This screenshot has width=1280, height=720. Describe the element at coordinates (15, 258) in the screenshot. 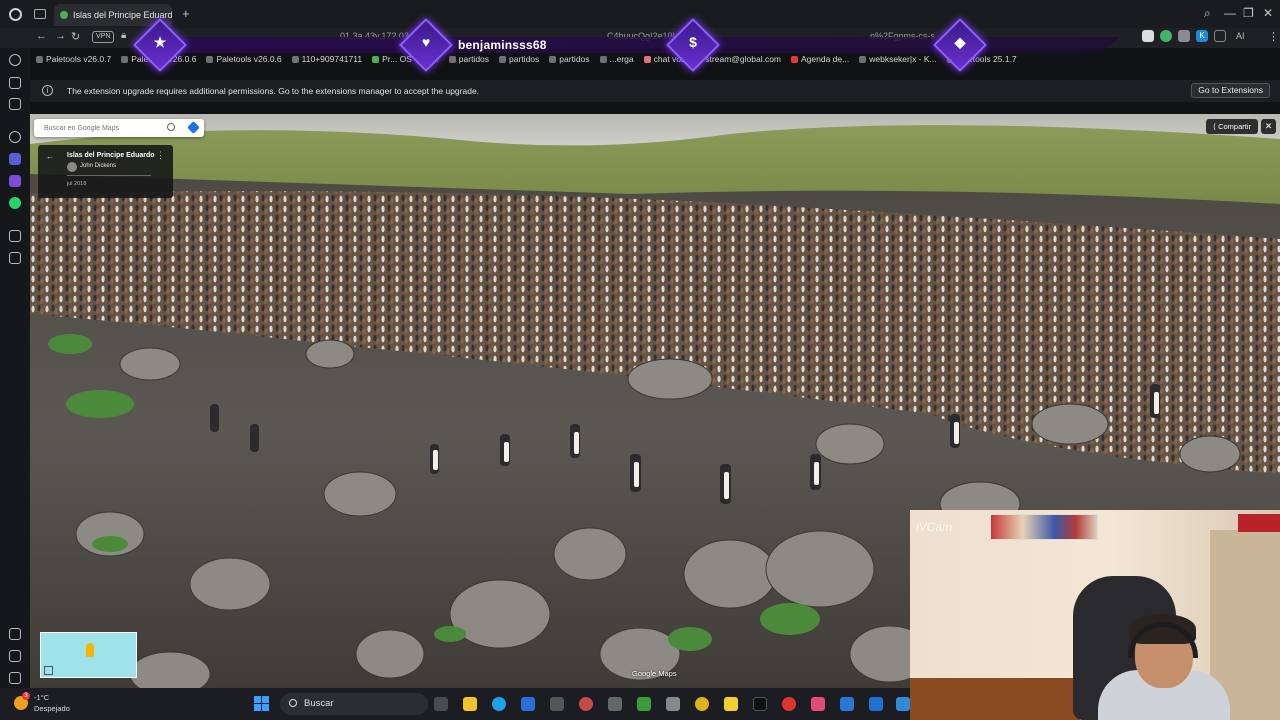

I see `sidebar-wallet-icon` at that location.